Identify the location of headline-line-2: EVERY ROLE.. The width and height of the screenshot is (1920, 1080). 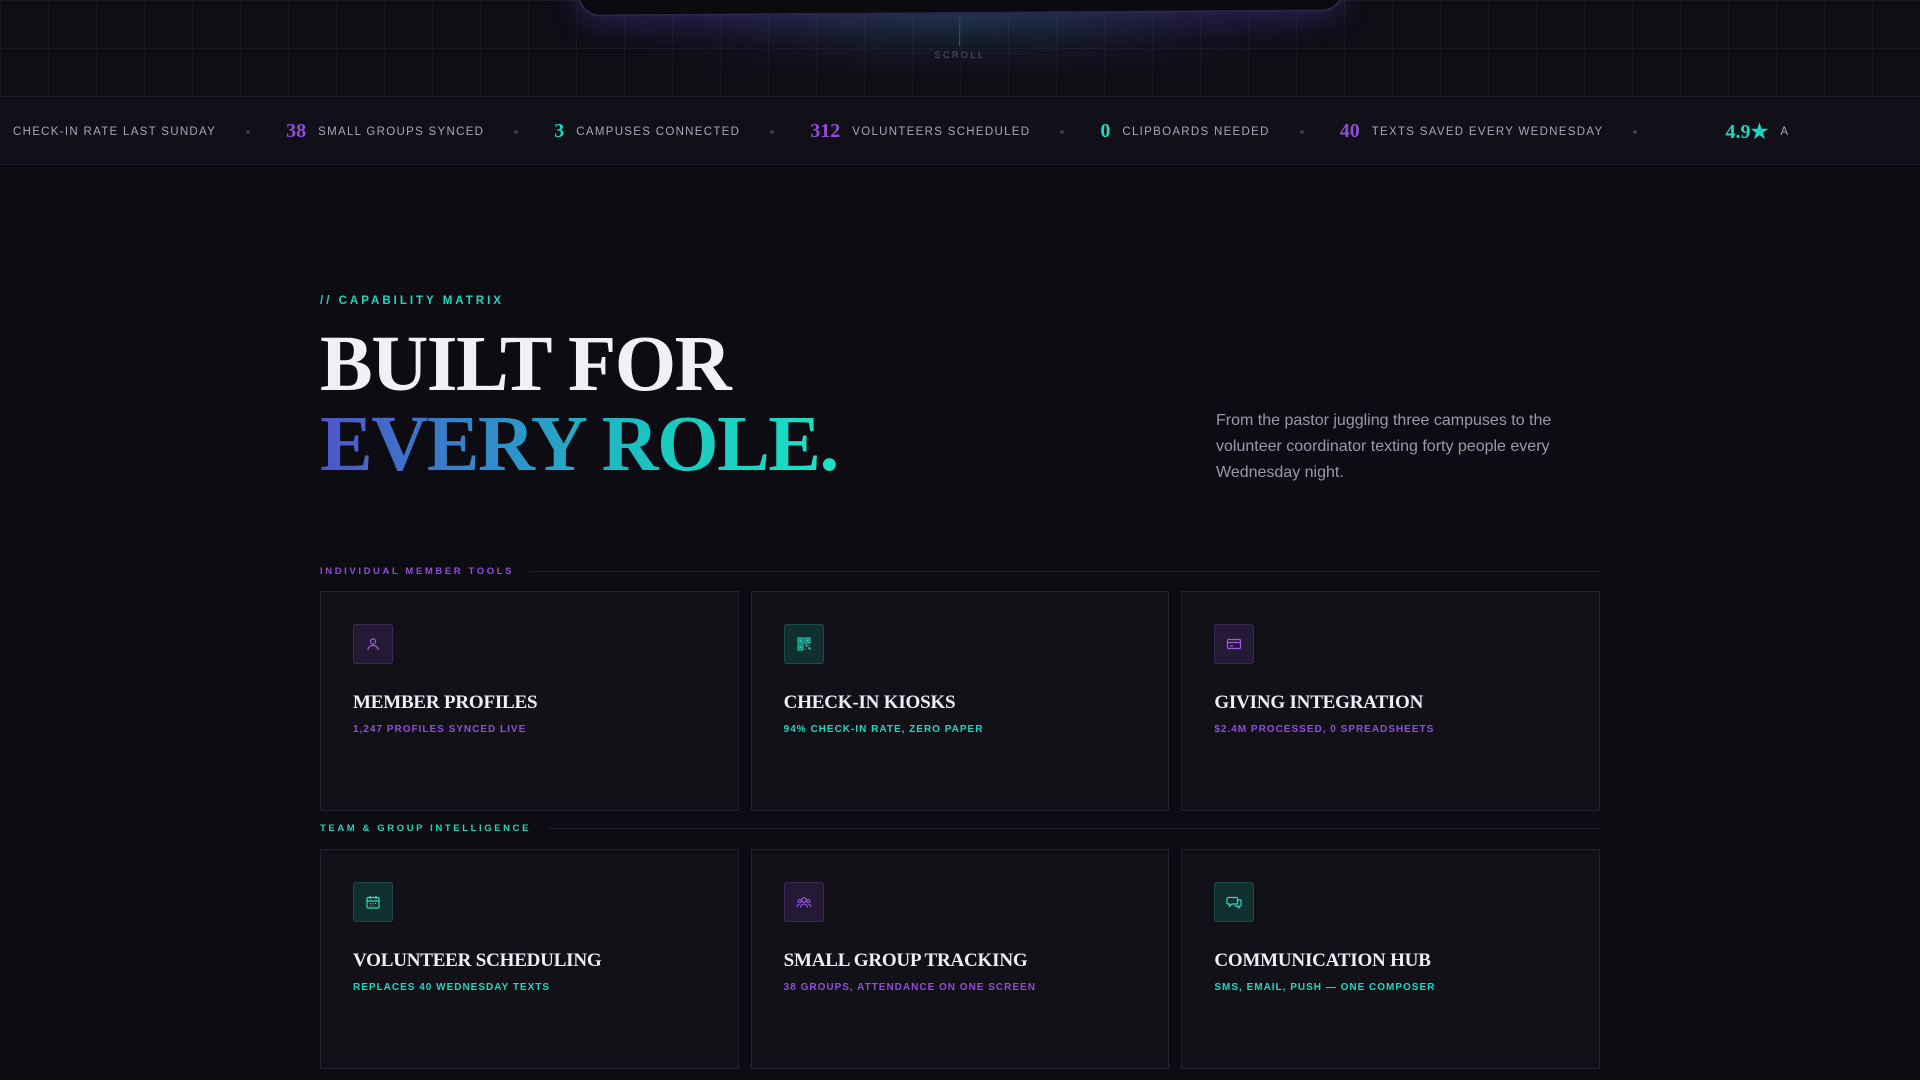
(579, 444).